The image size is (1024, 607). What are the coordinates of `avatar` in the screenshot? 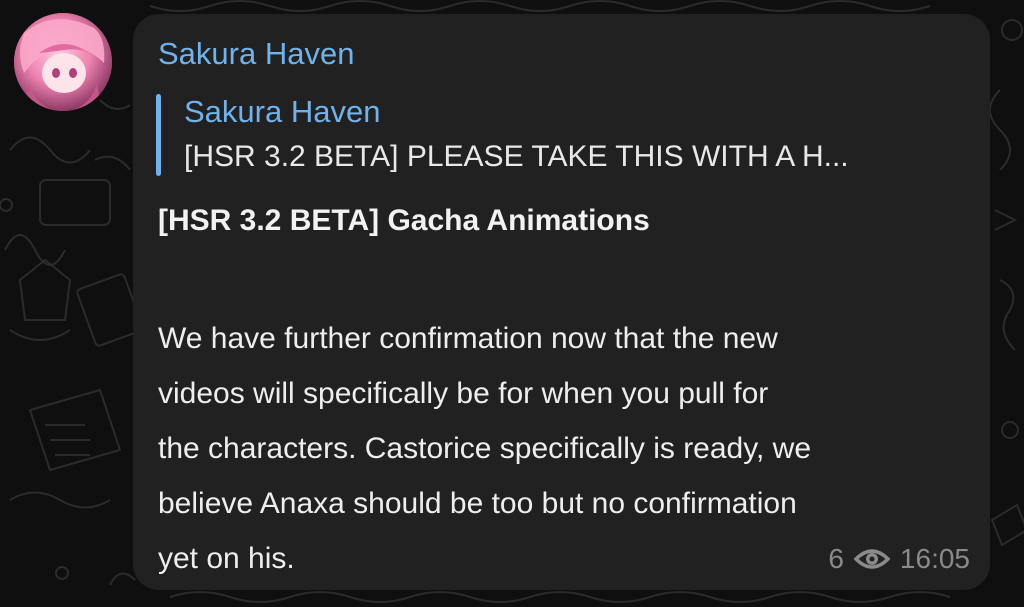 It's located at (63, 62).